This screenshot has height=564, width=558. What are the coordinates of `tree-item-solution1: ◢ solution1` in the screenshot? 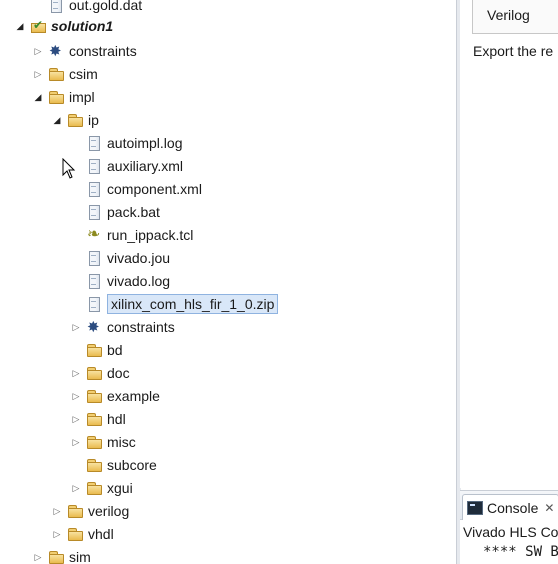 It's located at (64, 25).